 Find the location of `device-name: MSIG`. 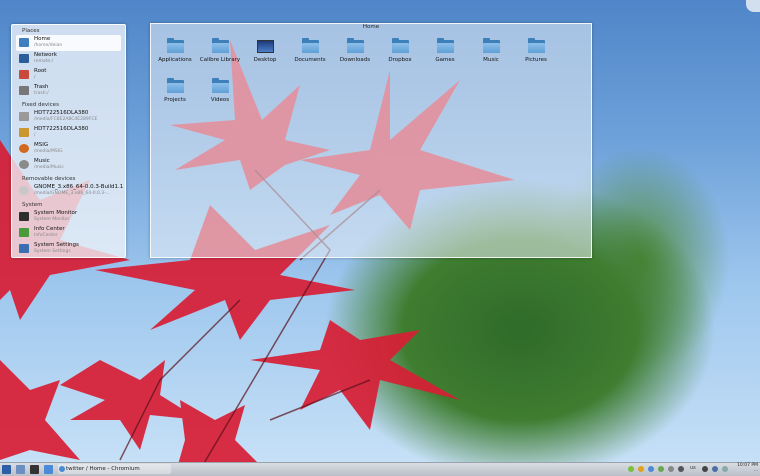

device-name: MSIG is located at coordinates (41, 145).